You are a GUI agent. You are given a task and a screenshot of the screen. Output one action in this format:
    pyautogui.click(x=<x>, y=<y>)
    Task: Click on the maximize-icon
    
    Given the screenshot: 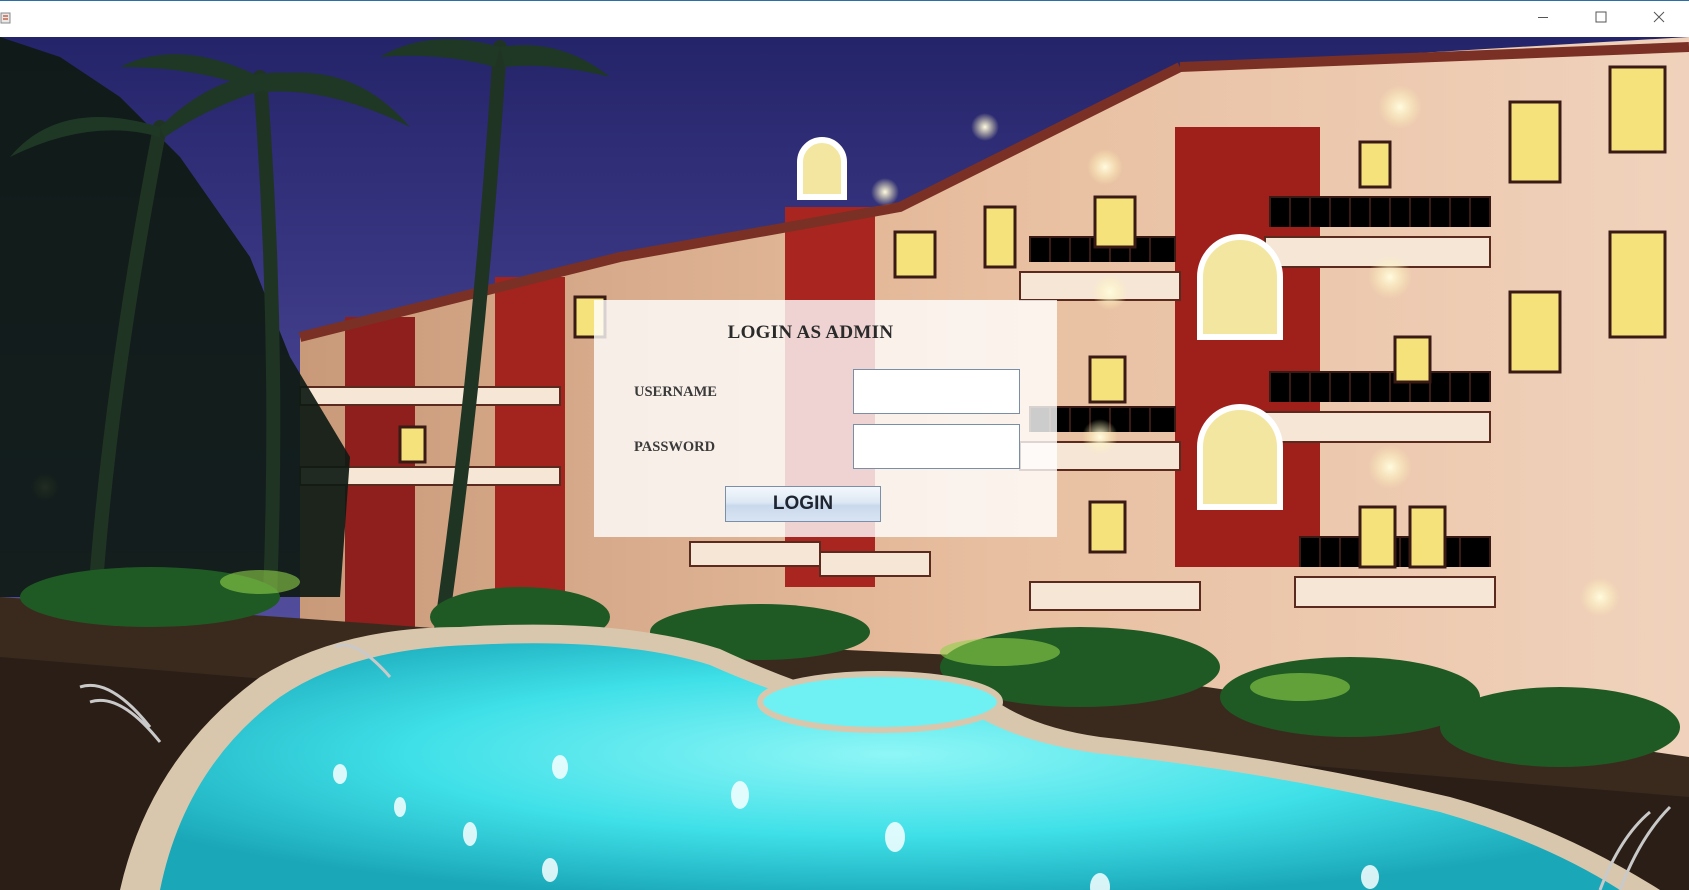 What is the action you would take?
    pyautogui.click(x=1601, y=19)
    